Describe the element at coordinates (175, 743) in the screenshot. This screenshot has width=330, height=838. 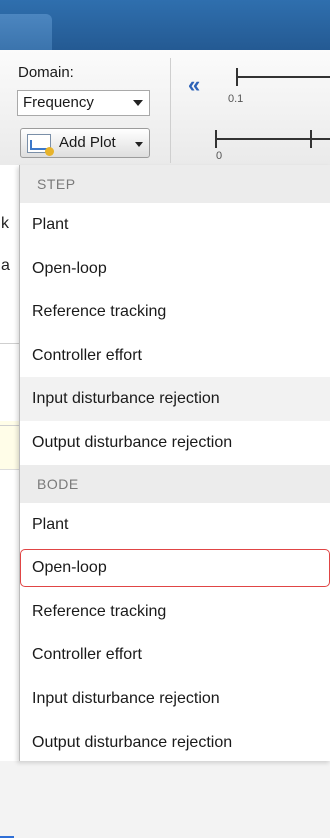
I see `menu-item-bode-output-disturbance: Output disturbance rejection` at that location.